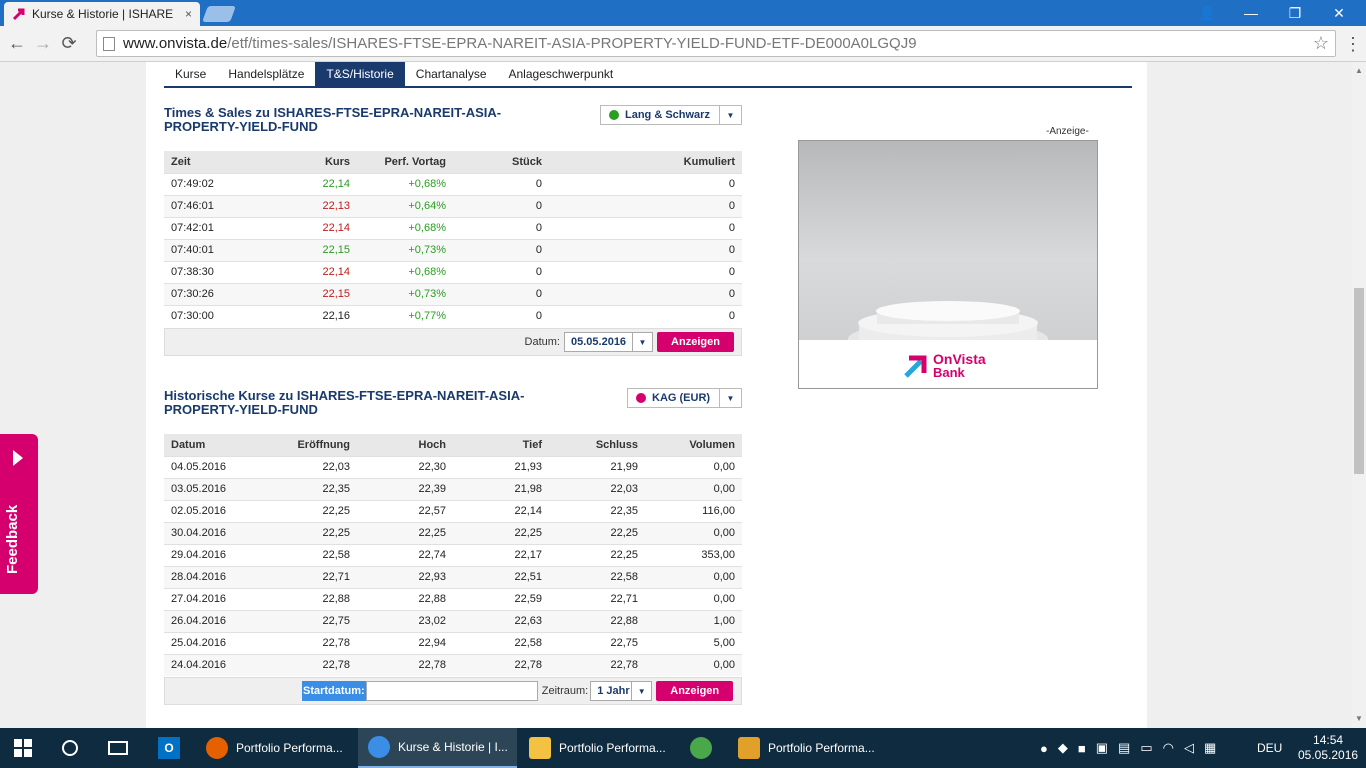 This screenshot has width=1366, height=768. Describe the element at coordinates (405, 664) in the screenshot. I see `cell-hoch: 22,78` at that location.